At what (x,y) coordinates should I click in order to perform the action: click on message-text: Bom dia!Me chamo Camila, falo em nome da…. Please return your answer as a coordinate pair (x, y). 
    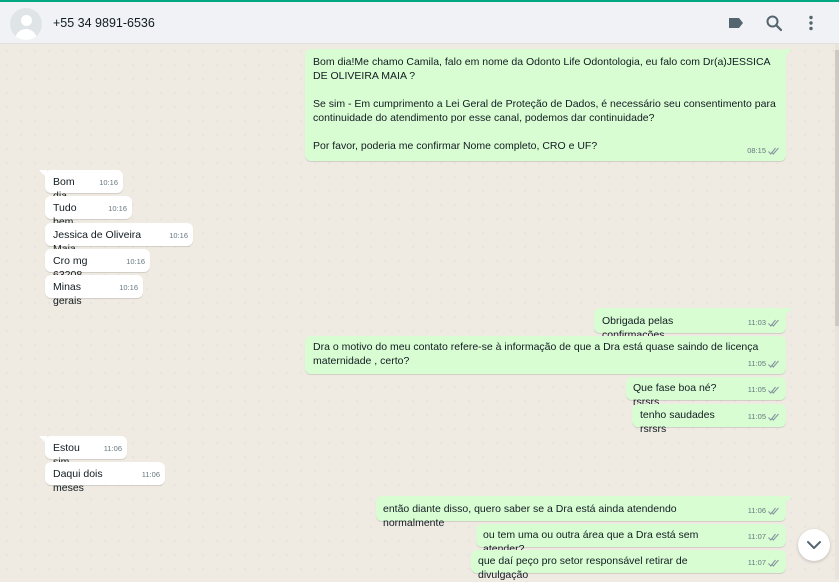
    Looking at the image, I should click on (544, 104).